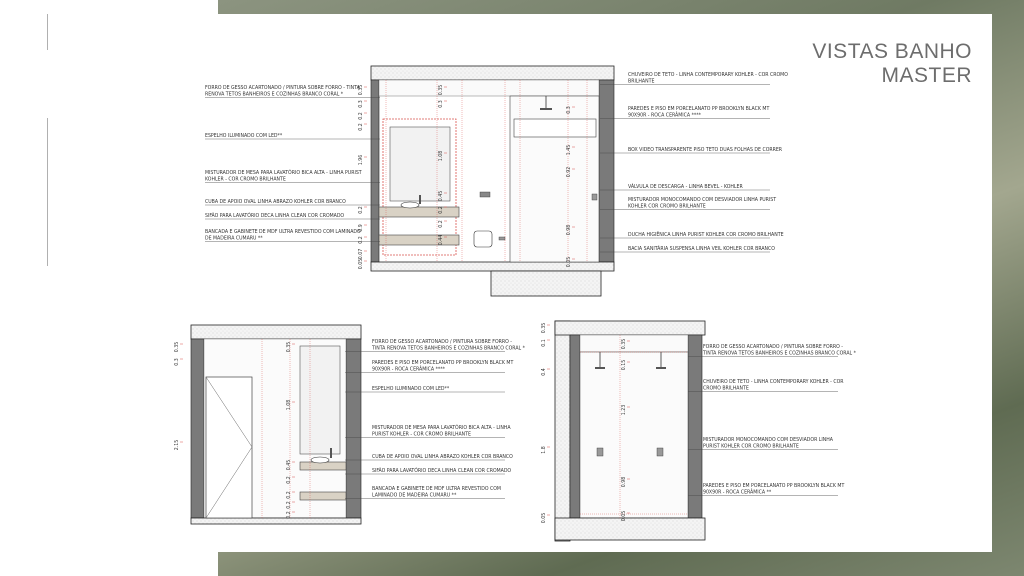  Describe the element at coordinates (726, 389) in the screenshot. I see `callout-line: CROMO BRILHANTE` at that location.